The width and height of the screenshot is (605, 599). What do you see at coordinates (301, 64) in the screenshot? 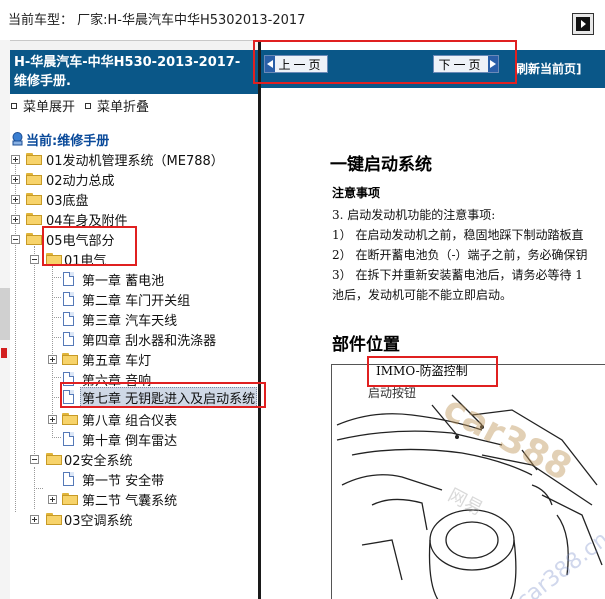
I see `previous-page-label: 上一页` at bounding box center [301, 64].